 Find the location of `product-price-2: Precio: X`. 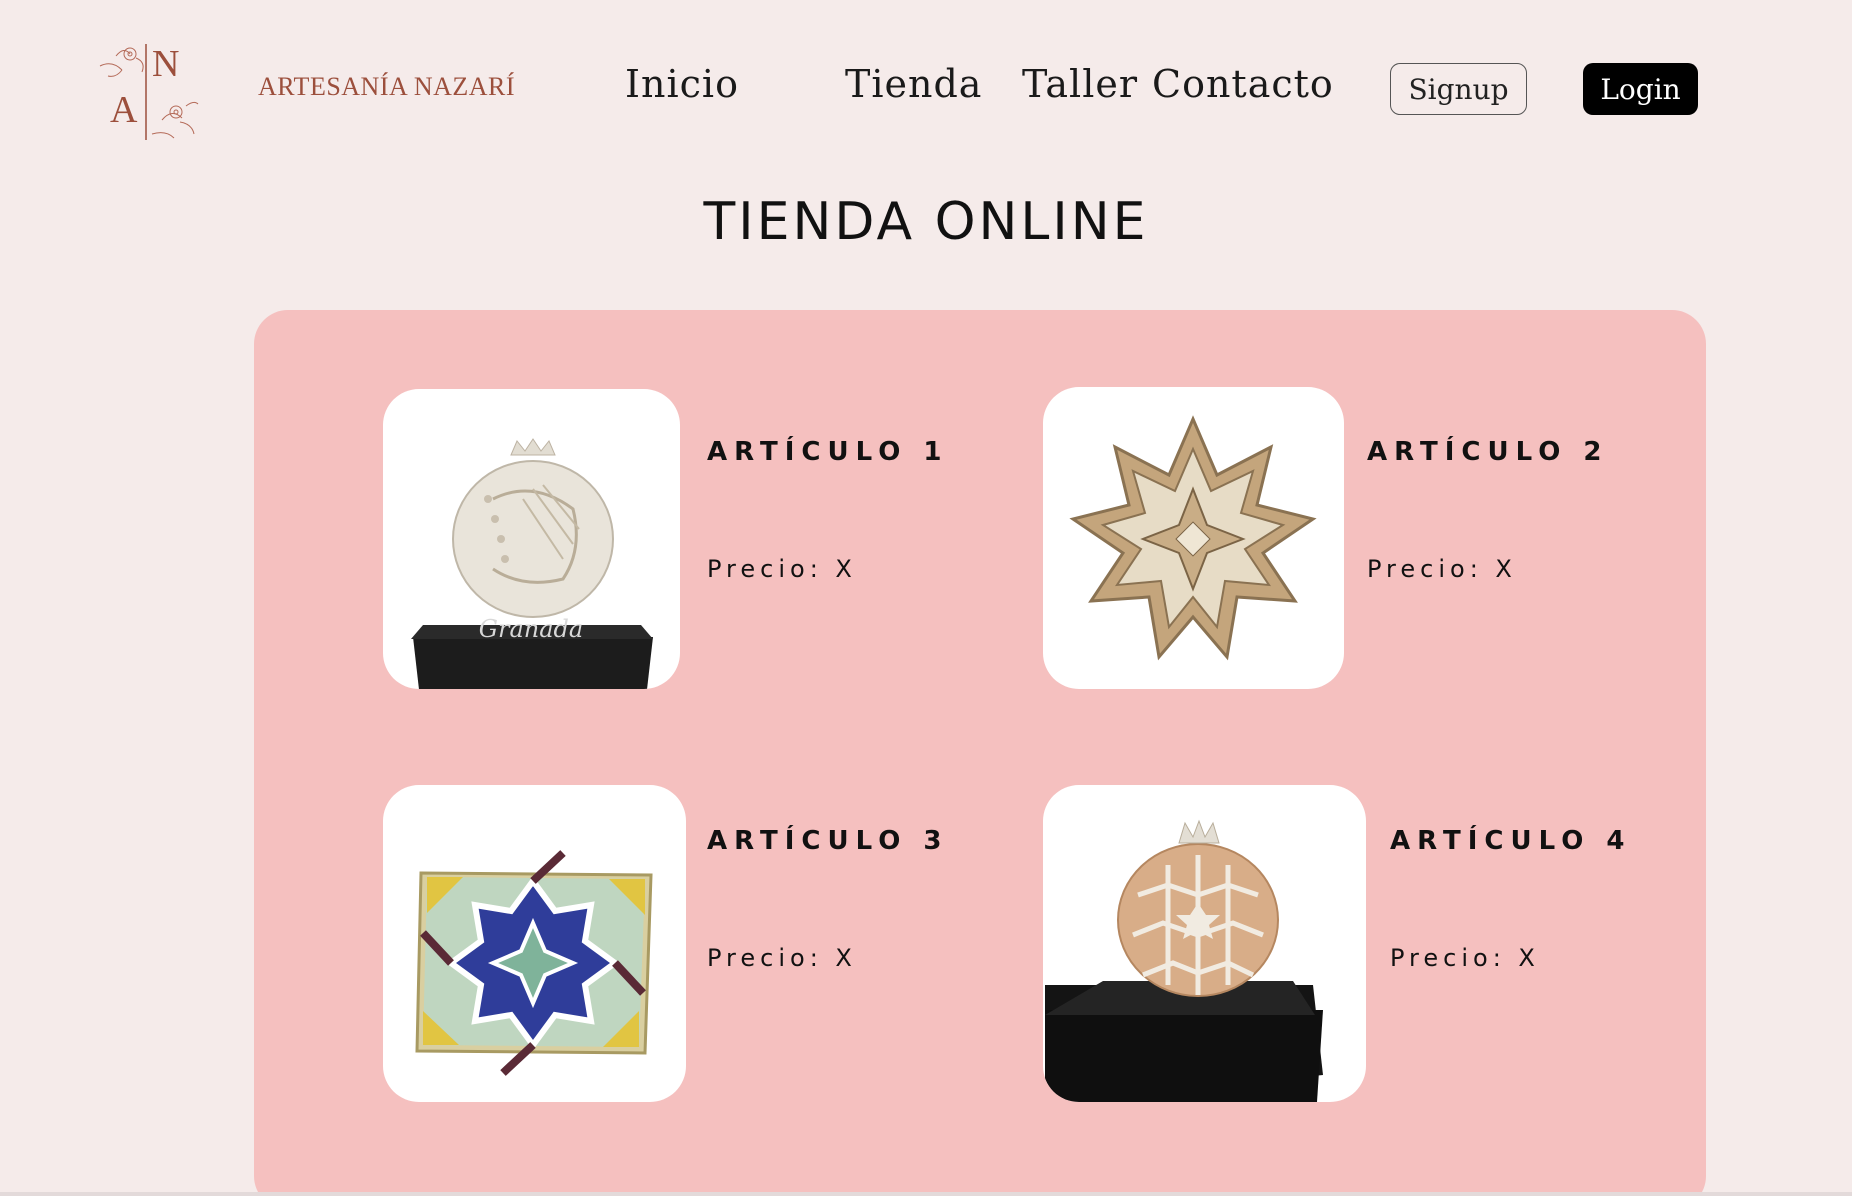

product-price-2: Precio: X is located at coordinates (1442, 569).